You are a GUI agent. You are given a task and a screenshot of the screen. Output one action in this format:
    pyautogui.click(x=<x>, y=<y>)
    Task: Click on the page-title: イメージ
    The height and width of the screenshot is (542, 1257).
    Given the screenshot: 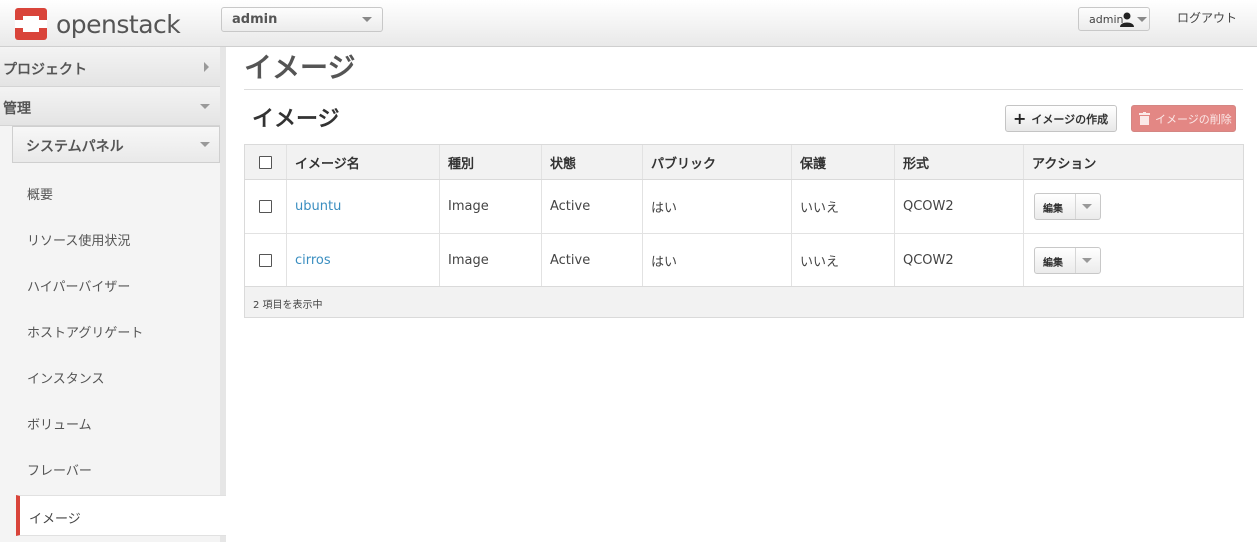 What is the action you would take?
    pyautogui.click(x=300, y=67)
    